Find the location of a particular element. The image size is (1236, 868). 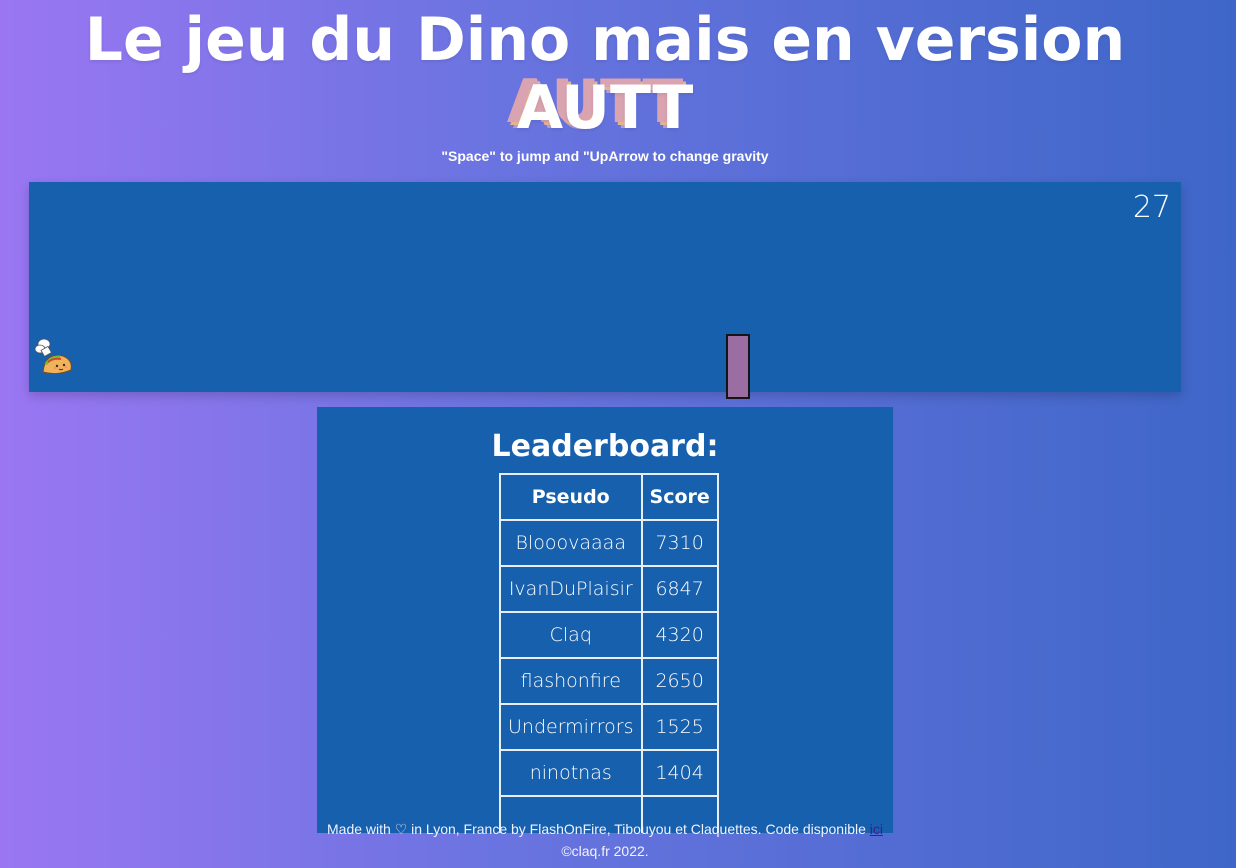

leaderboard-heading: Leaderboard: is located at coordinates (605, 446).